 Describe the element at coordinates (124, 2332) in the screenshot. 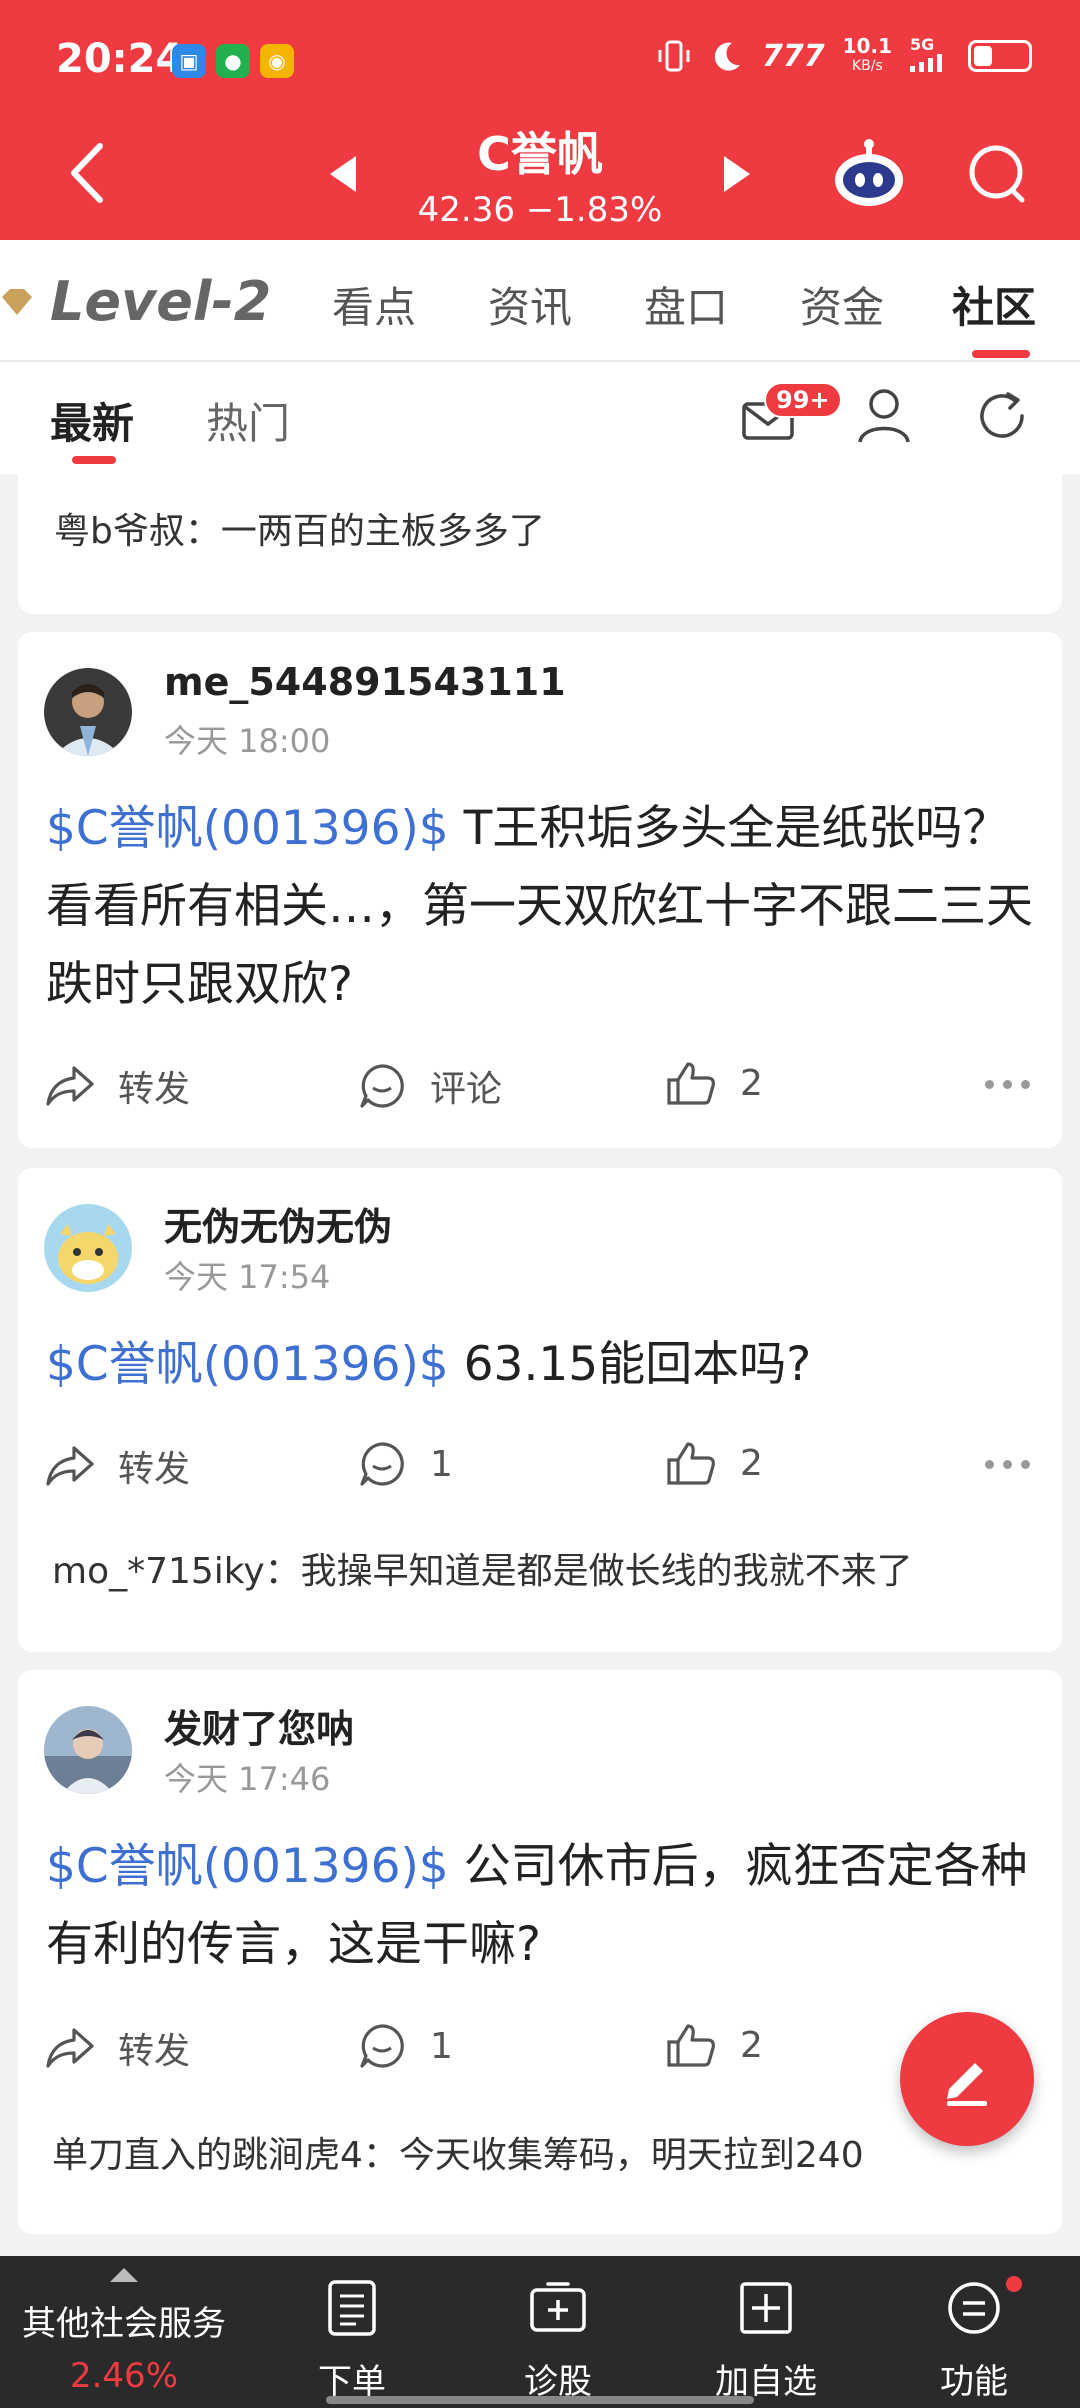

I see `other-services-button: 其他社会服务 2.46%` at that location.